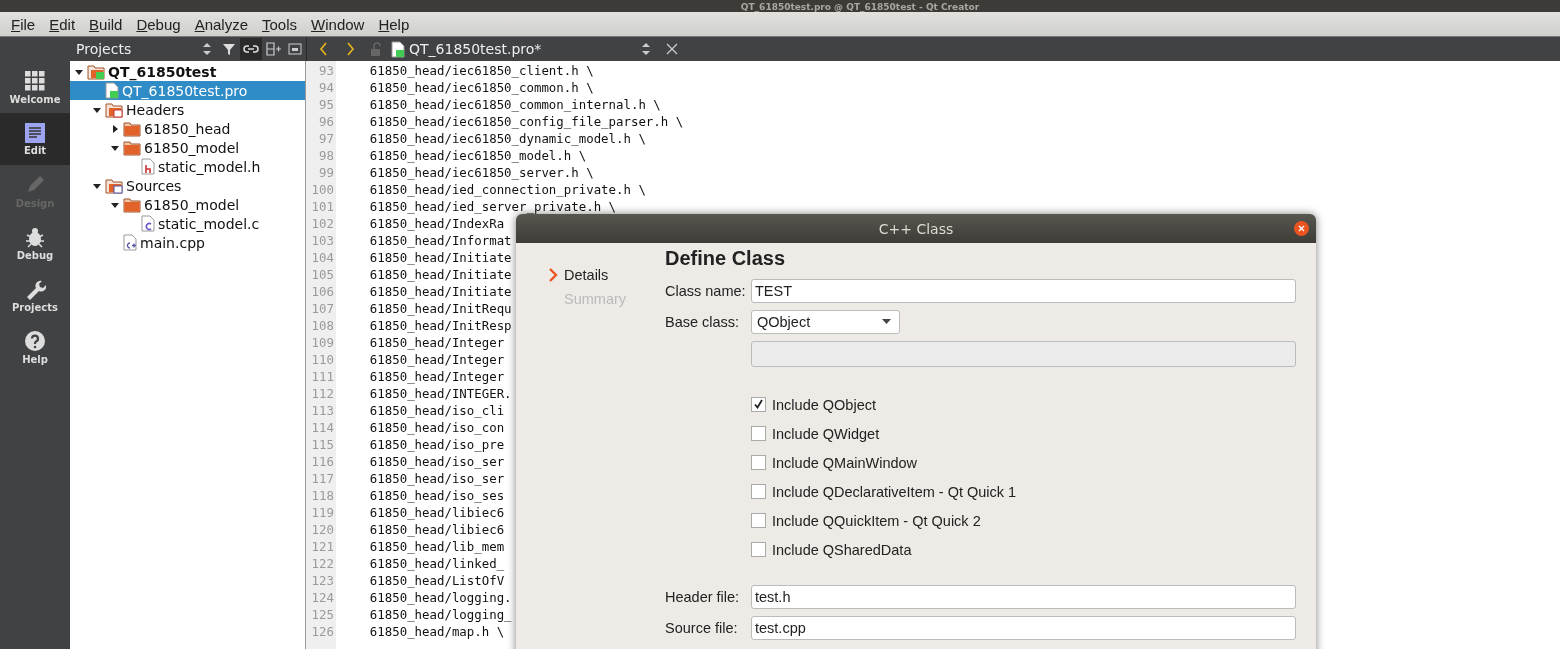  Describe the element at coordinates (322, 580) in the screenshot. I see `line-number: 123` at that location.